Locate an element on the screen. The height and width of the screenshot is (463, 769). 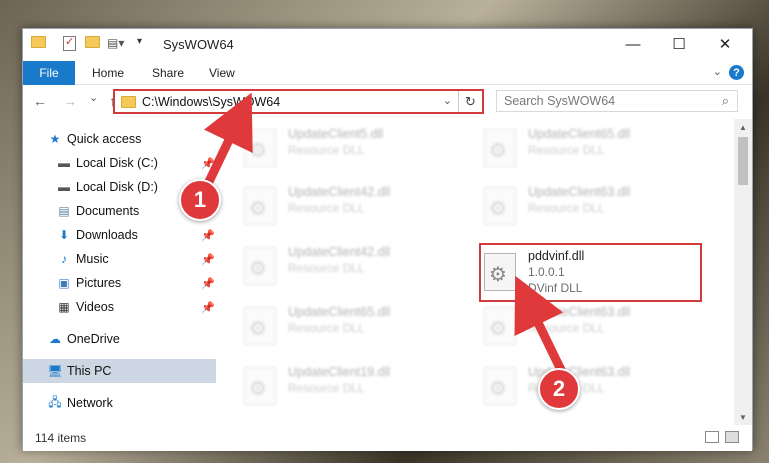
sidebar-item-label: Downloads is located at coordinates (107, 235).